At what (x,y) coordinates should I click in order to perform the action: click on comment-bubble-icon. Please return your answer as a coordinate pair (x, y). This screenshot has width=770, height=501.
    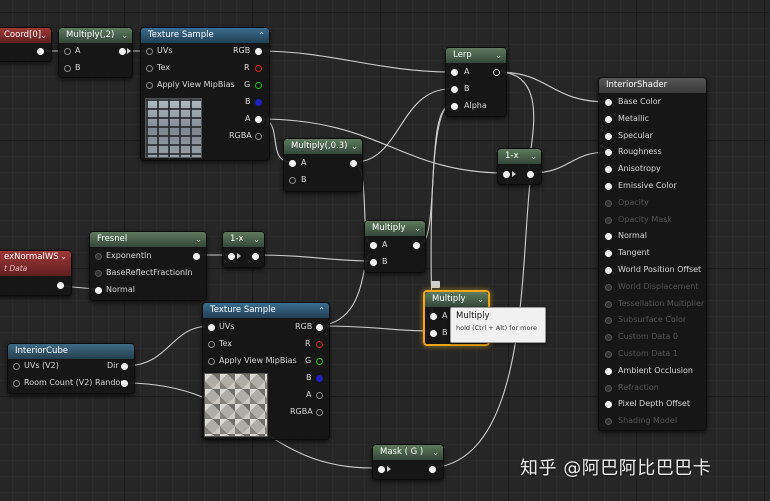
    Looking at the image, I should click on (435, 284).